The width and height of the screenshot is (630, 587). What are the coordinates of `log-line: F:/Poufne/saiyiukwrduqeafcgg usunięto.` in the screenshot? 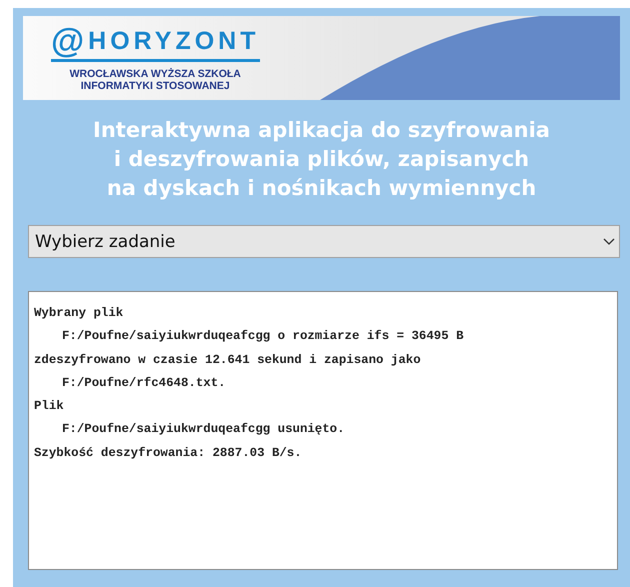 It's located at (203, 429).